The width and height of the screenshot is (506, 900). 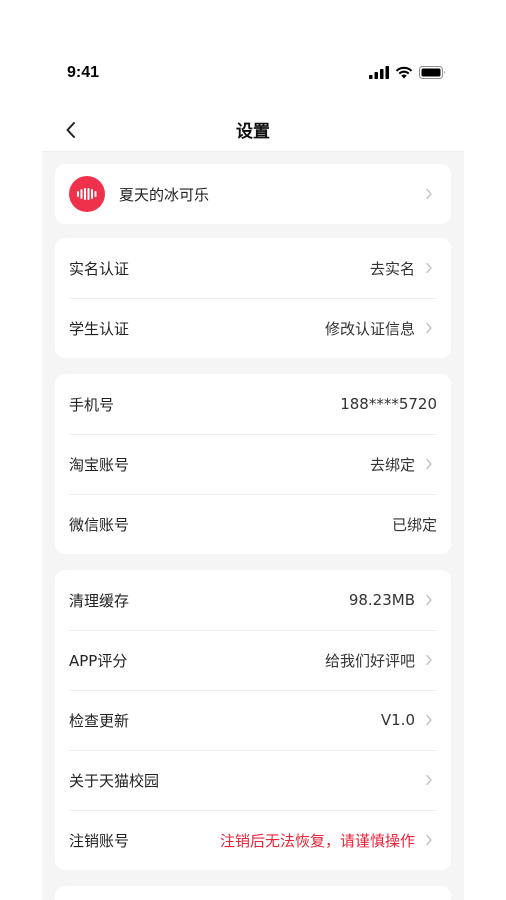 I want to click on list-item-check-update: 检查更新 V1.0, so click(x=253, y=720).